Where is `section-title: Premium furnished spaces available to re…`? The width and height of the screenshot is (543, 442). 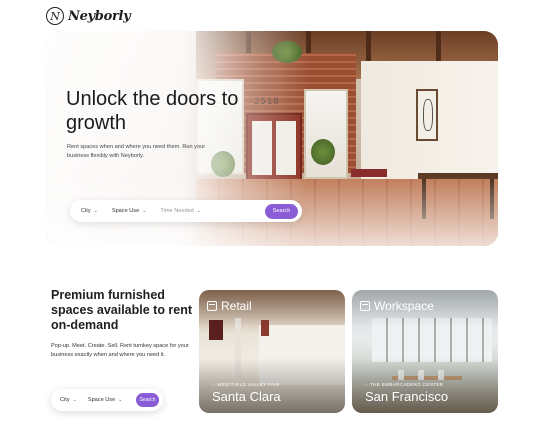 section-title: Premium furnished spaces available to re… is located at coordinates (122, 310).